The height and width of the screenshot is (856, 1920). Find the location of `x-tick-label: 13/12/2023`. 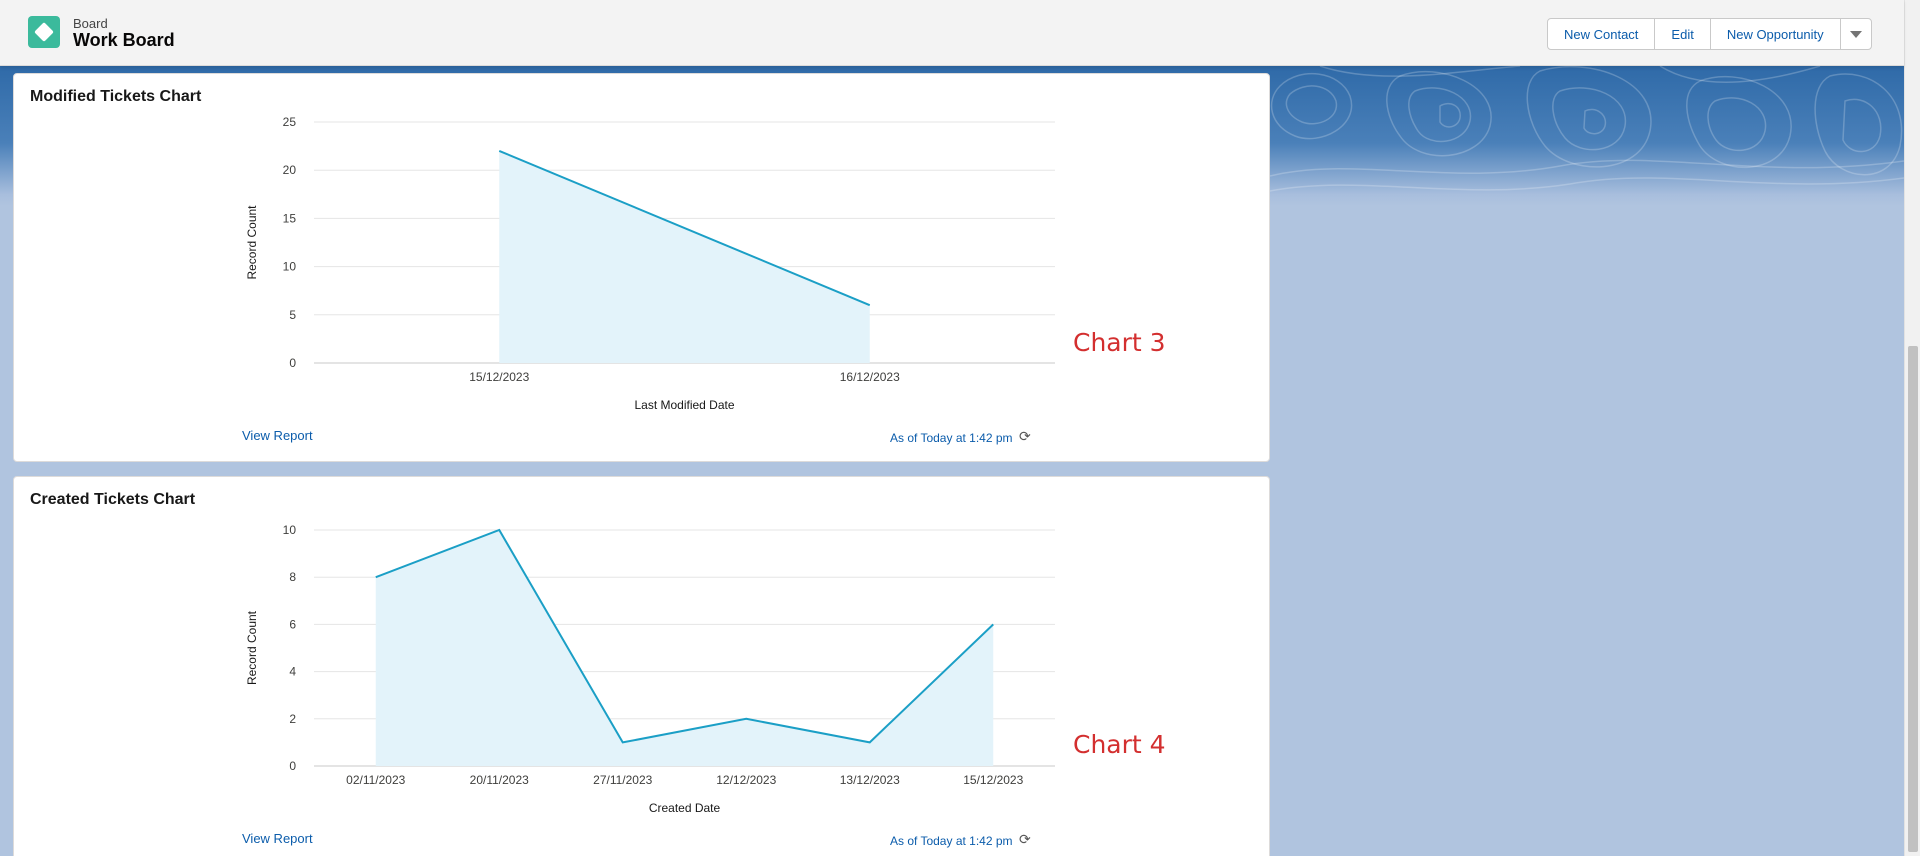

x-tick-label: 13/12/2023 is located at coordinates (870, 780).